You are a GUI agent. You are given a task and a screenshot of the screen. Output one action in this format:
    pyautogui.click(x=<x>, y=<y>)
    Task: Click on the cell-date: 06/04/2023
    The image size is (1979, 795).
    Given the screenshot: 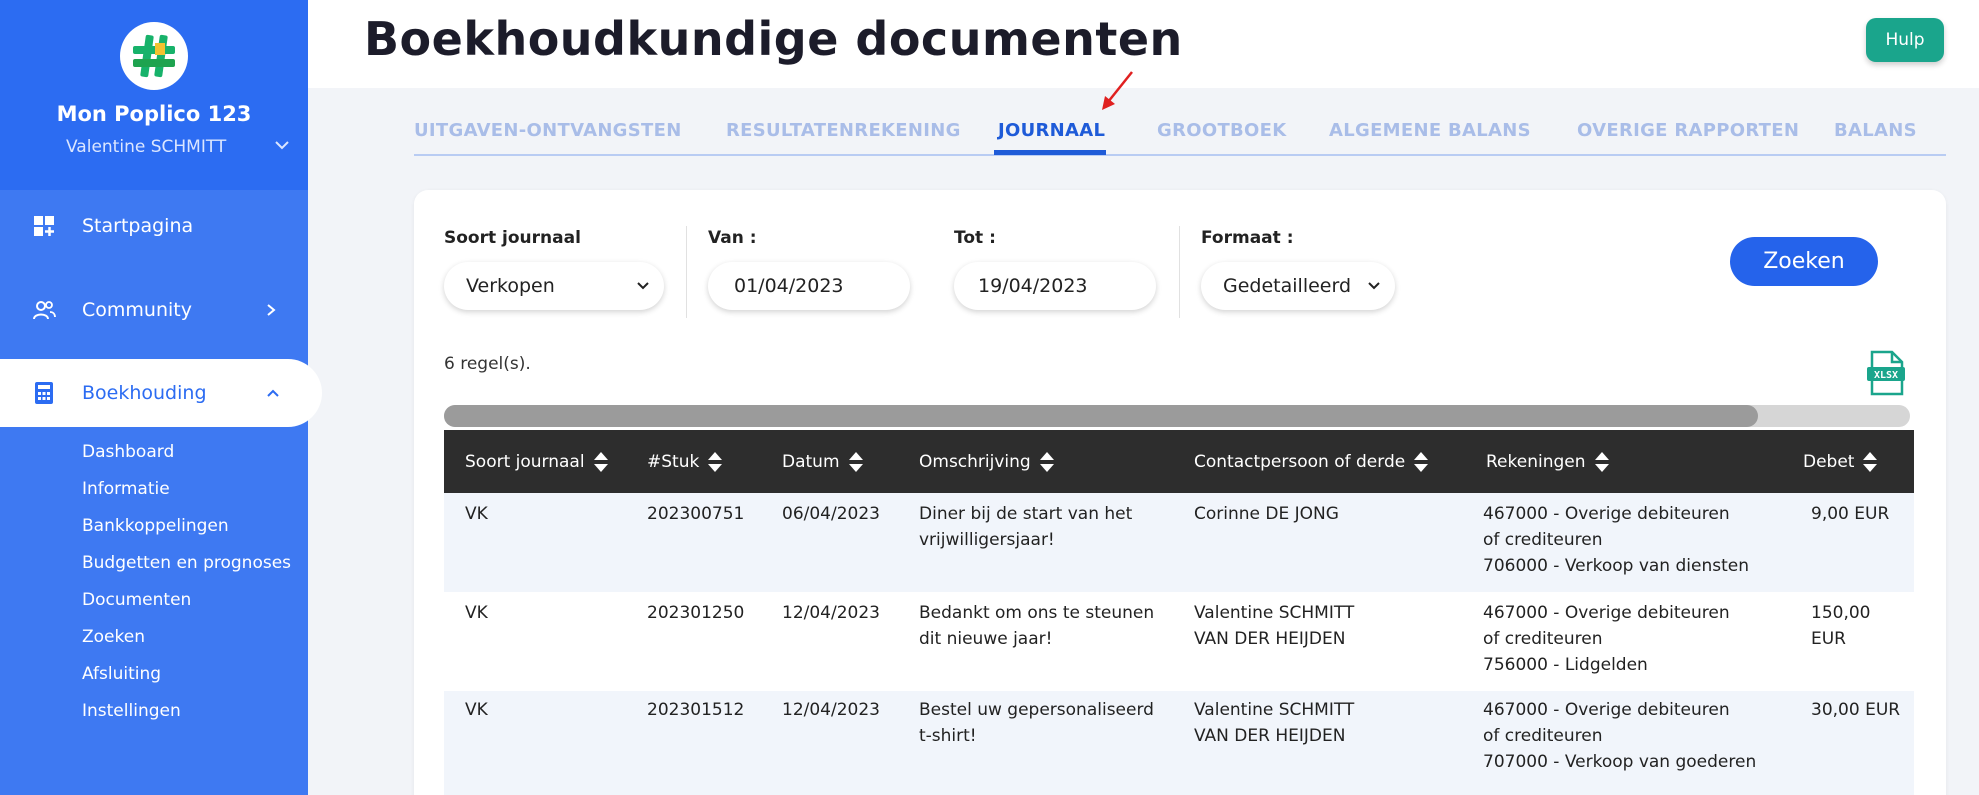 What is the action you would take?
    pyautogui.click(x=831, y=514)
    